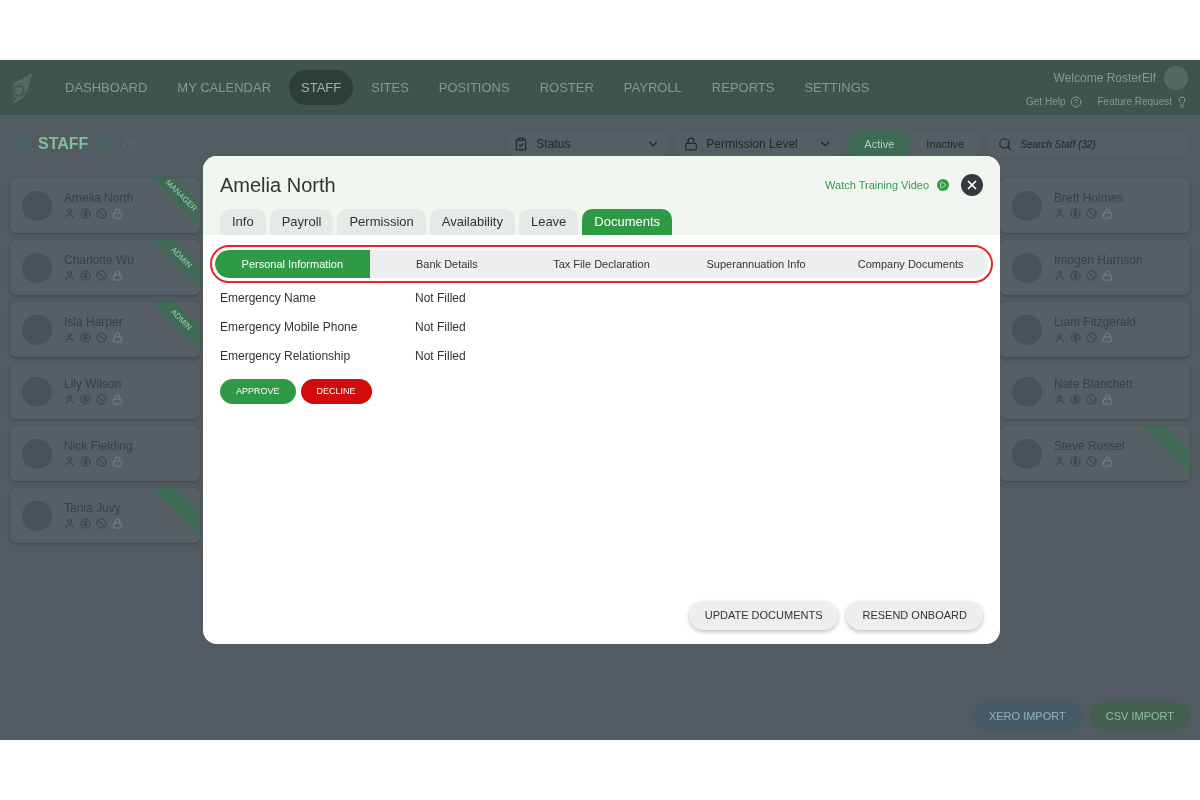 The width and height of the screenshot is (1200, 800). Describe the element at coordinates (243, 222) in the screenshot. I see `tab: Info` at that location.